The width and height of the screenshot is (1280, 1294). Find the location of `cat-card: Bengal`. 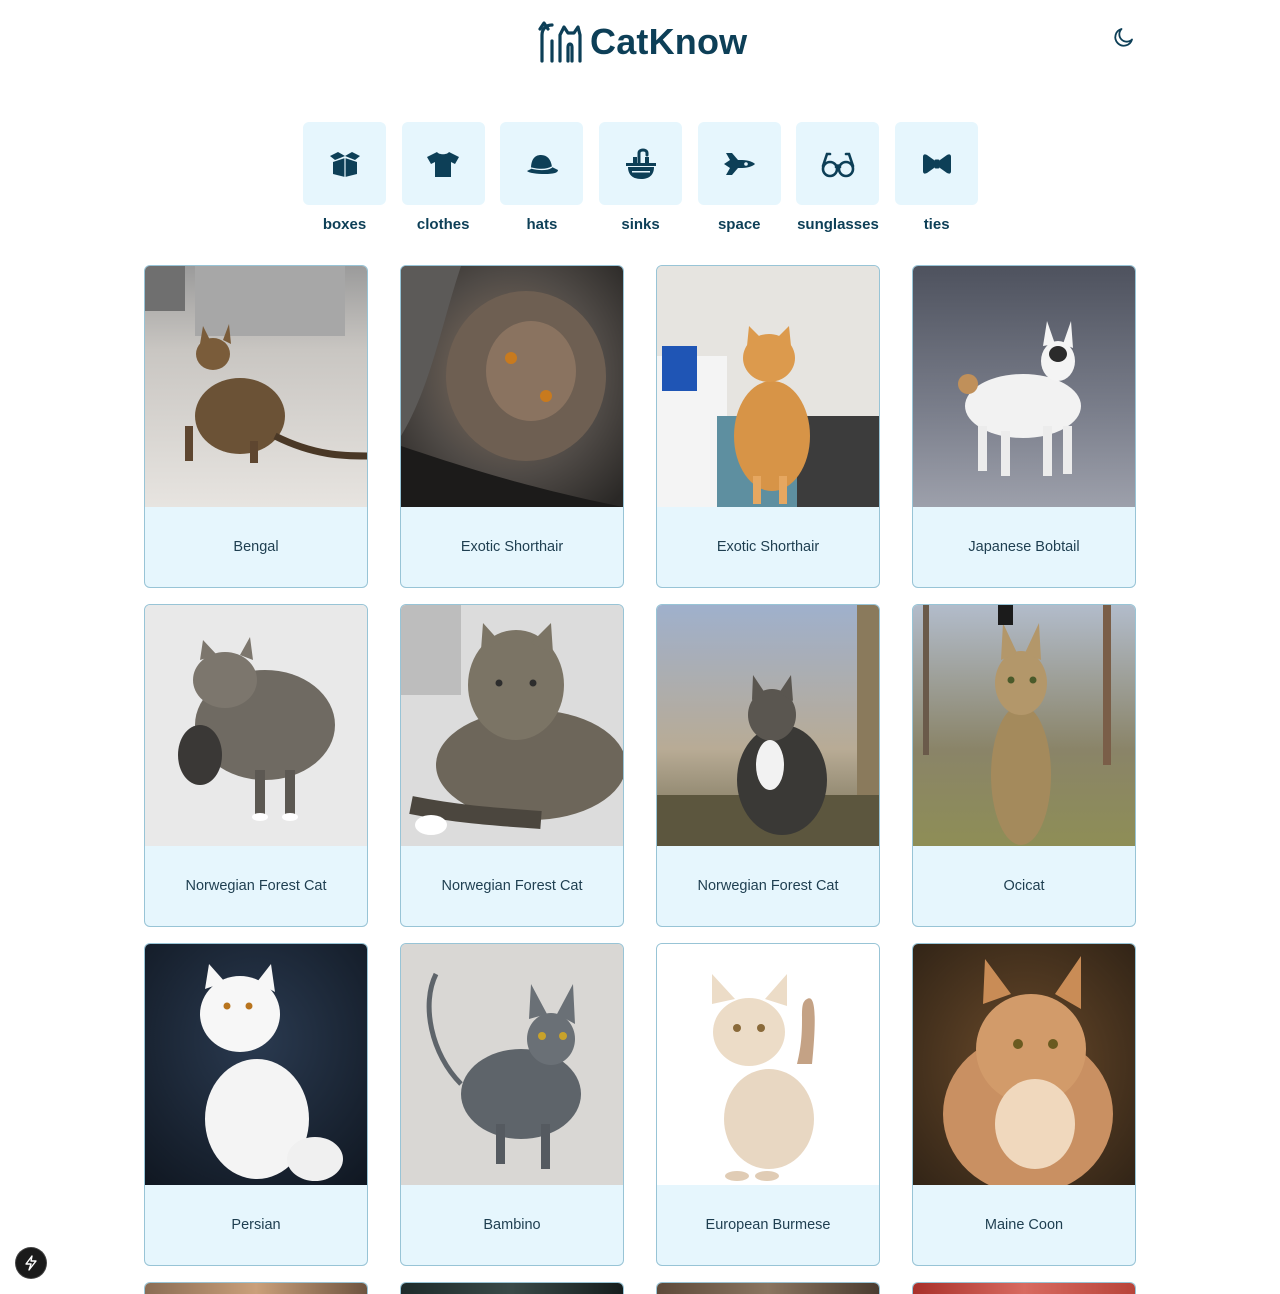

cat-card: Bengal is located at coordinates (256, 426).